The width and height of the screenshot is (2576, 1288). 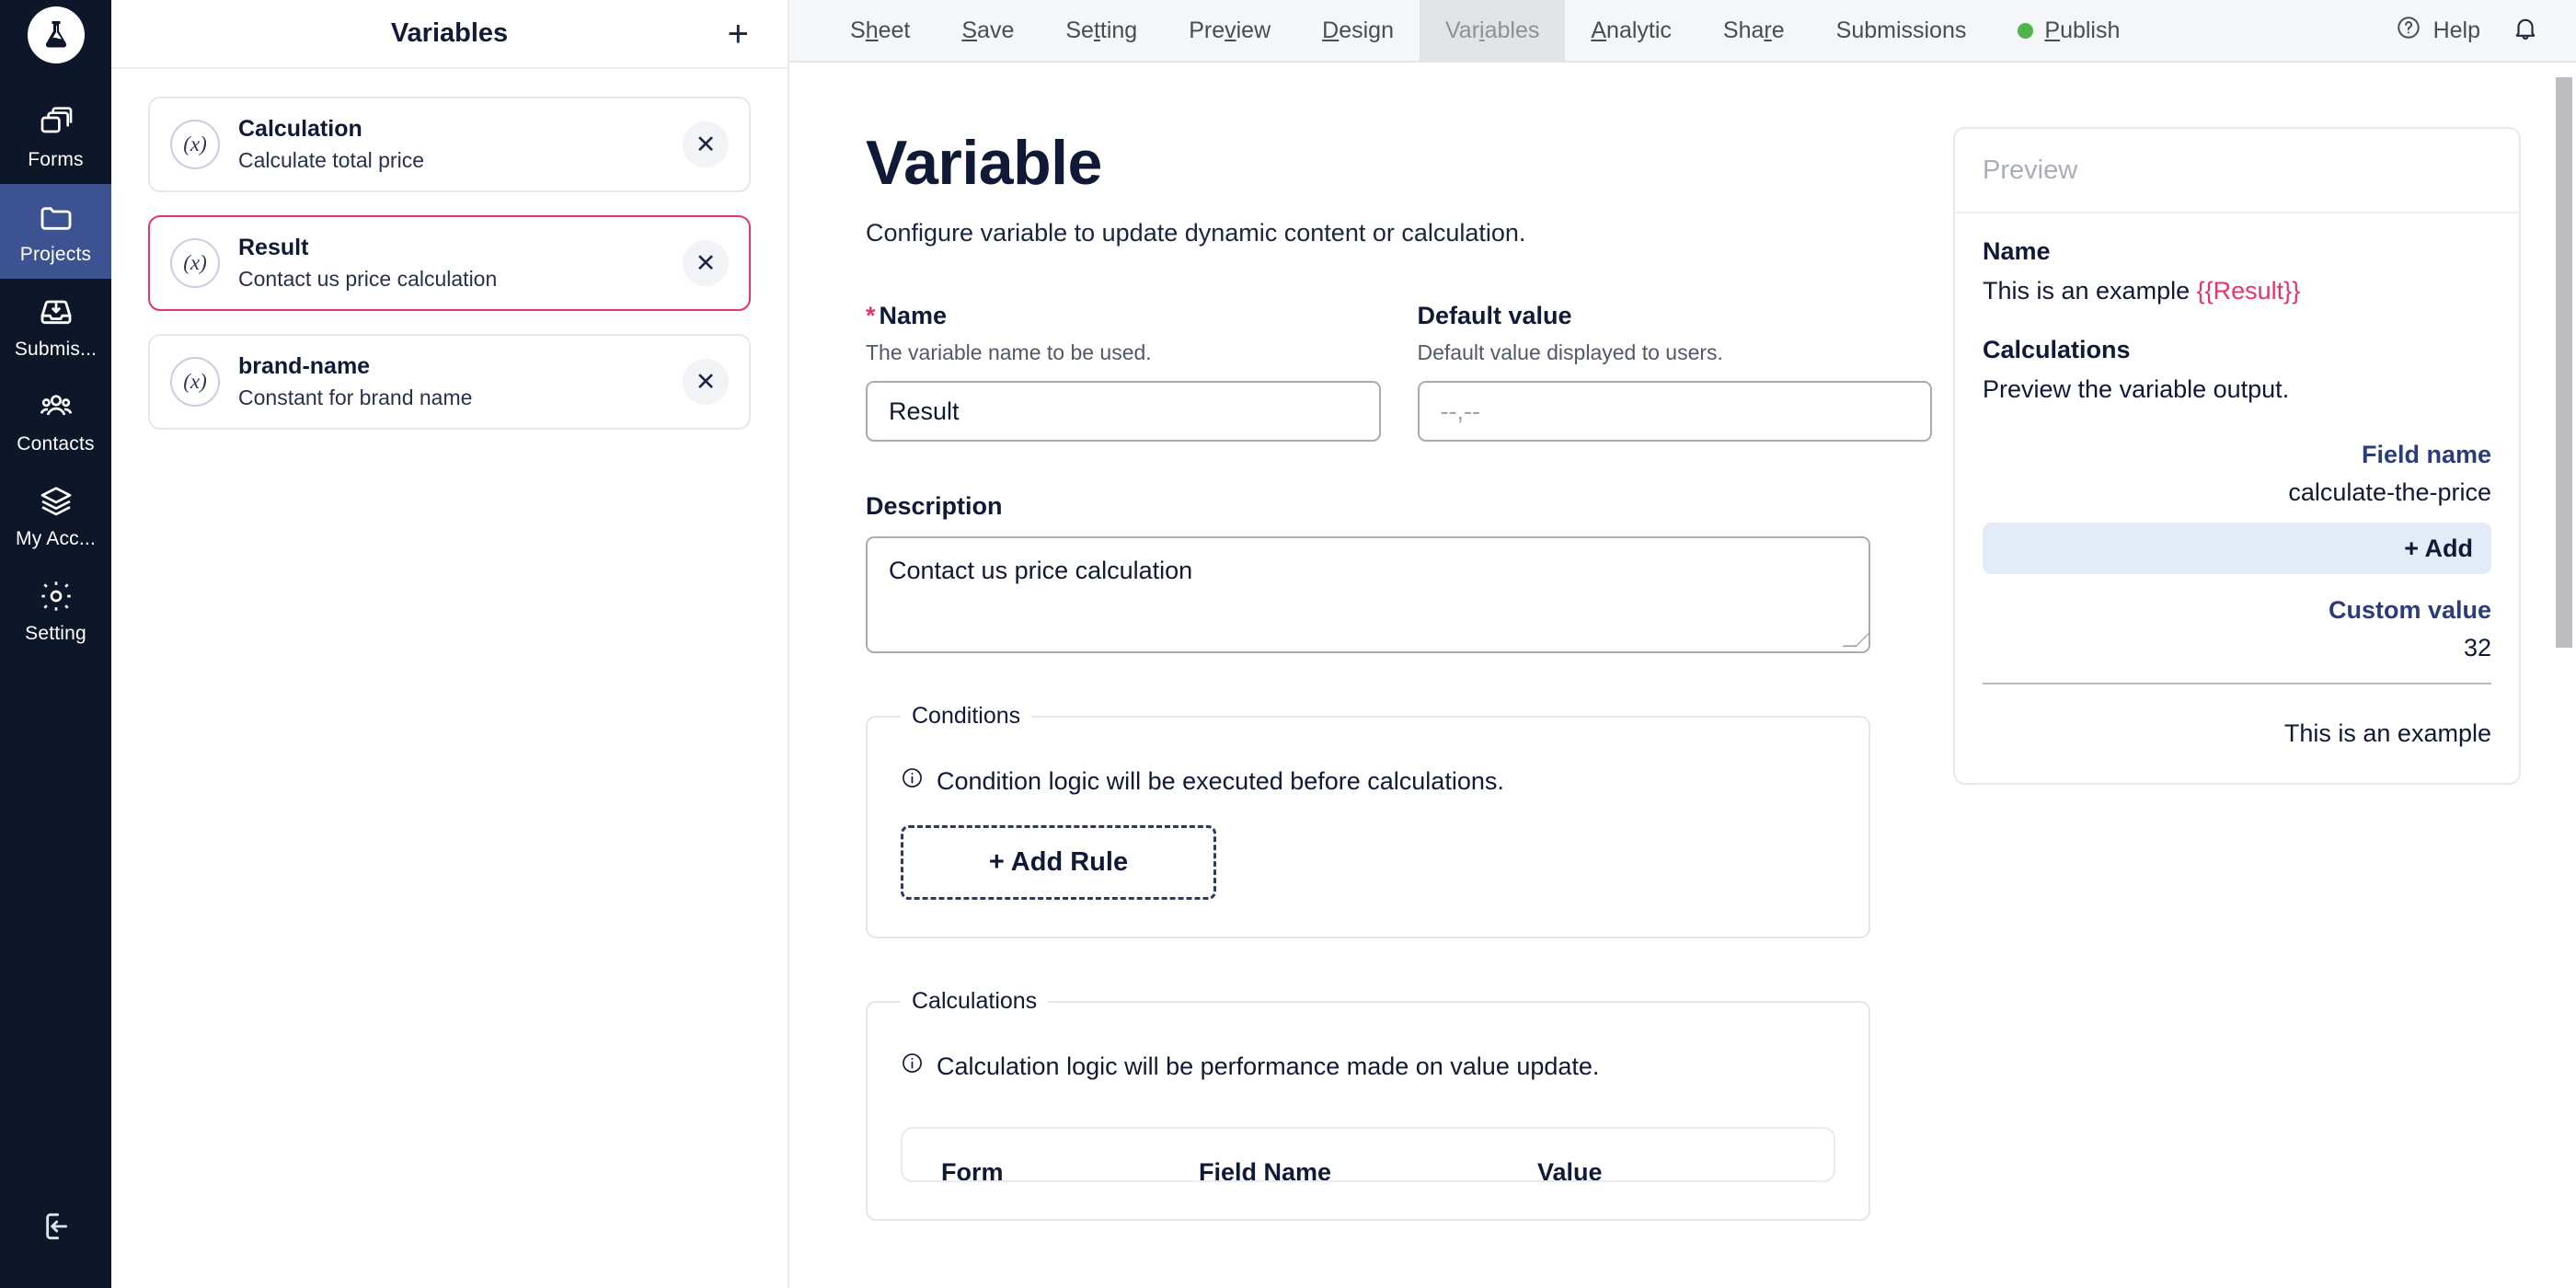 I want to click on preview-custom-value-block: Custom value 32, so click(x=2237, y=629).